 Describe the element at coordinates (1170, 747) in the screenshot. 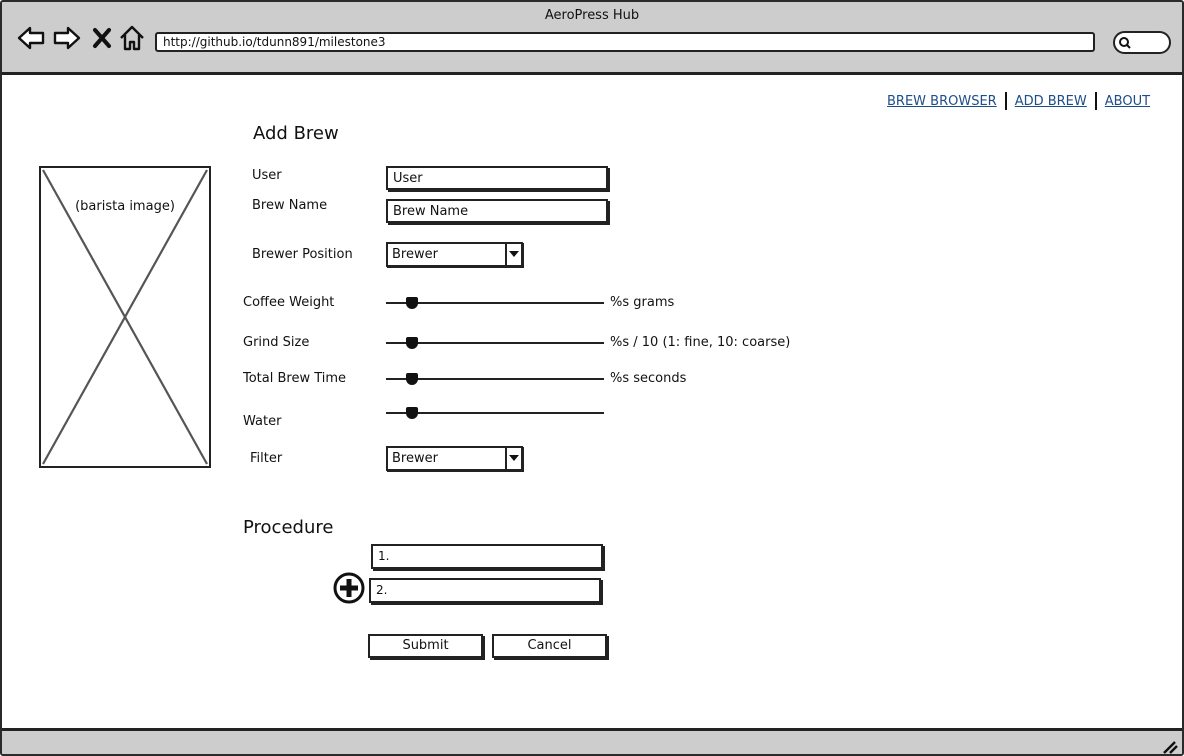

I see `resize-grip-icon` at that location.